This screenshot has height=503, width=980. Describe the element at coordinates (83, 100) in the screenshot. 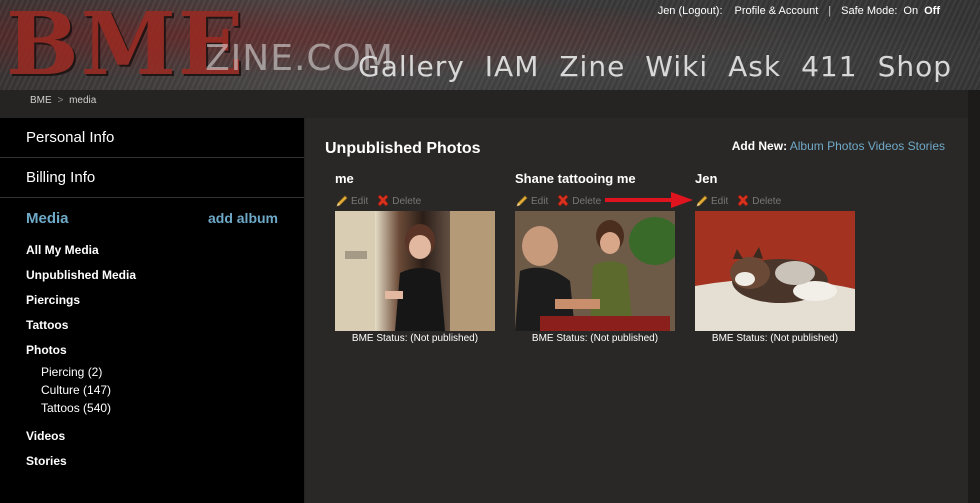

I see `breadcrumb-current: media` at that location.